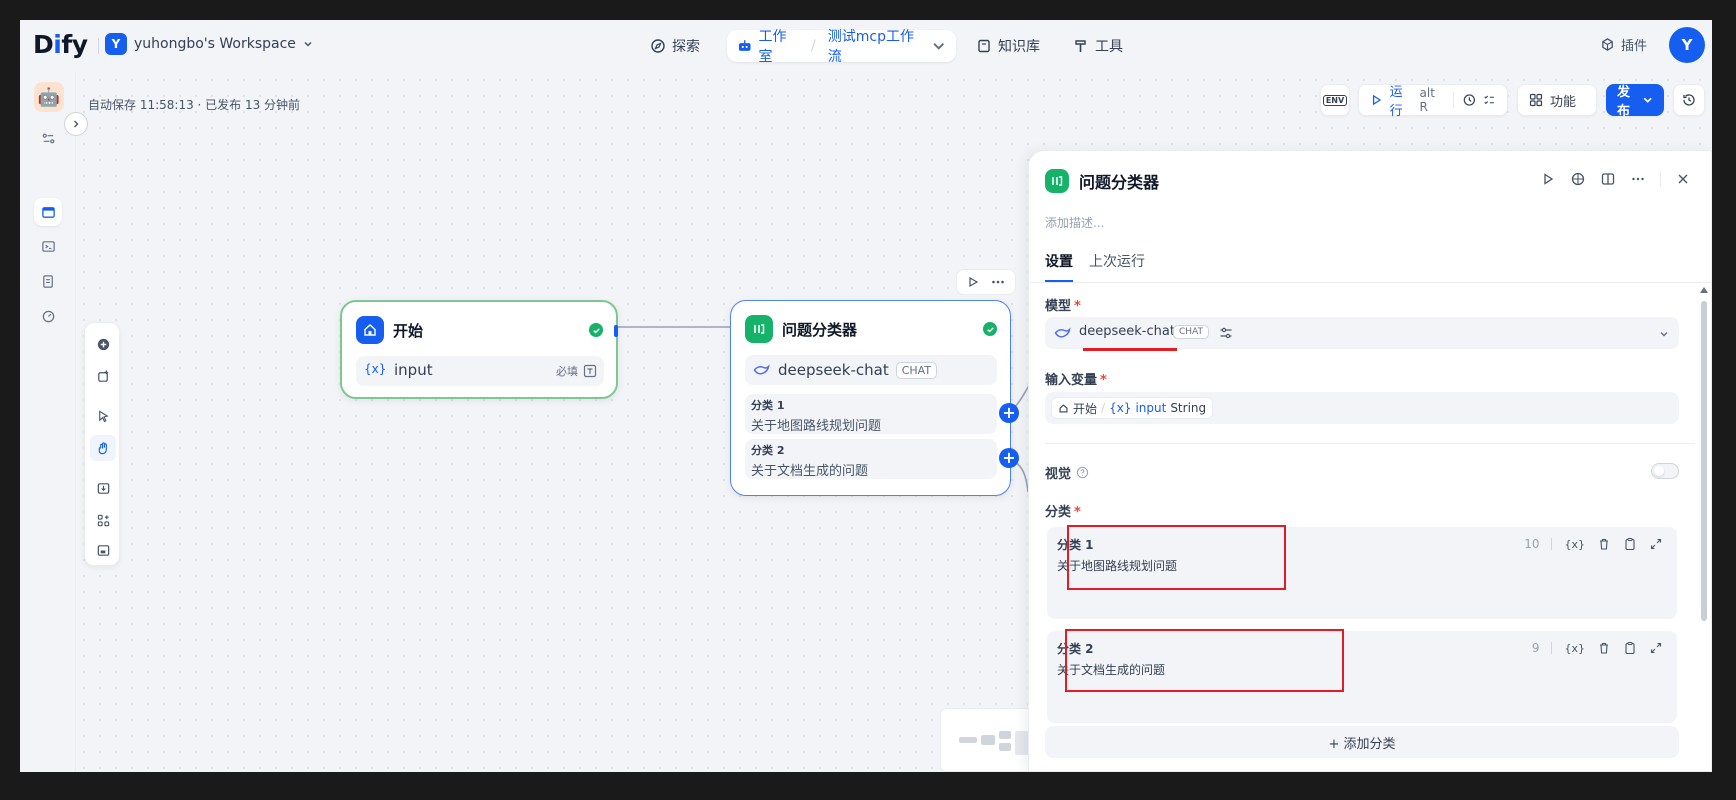 The image size is (1736, 800). Describe the element at coordinates (1489, 100) in the screenshot. I see `checklist-icon` at that location.